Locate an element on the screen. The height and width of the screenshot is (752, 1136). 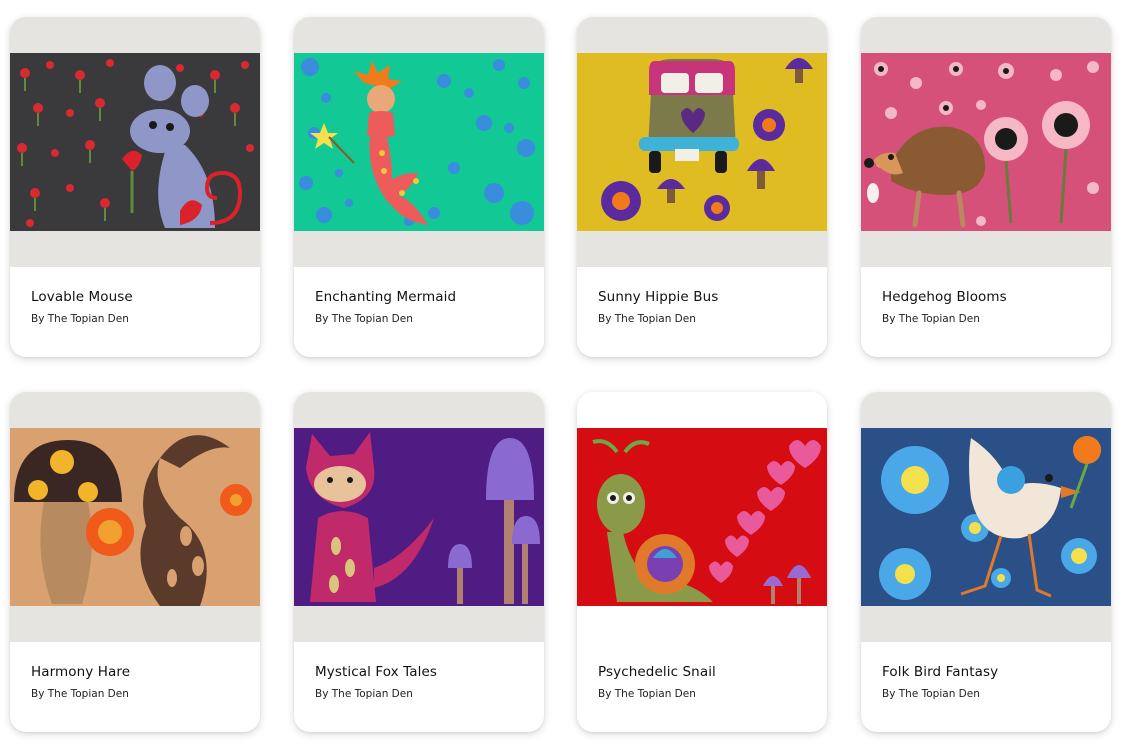
artwork-card-folk-bird-fantasy: Folk Bird Fantasy By The Topian Den is located at coordinates (986, 562).